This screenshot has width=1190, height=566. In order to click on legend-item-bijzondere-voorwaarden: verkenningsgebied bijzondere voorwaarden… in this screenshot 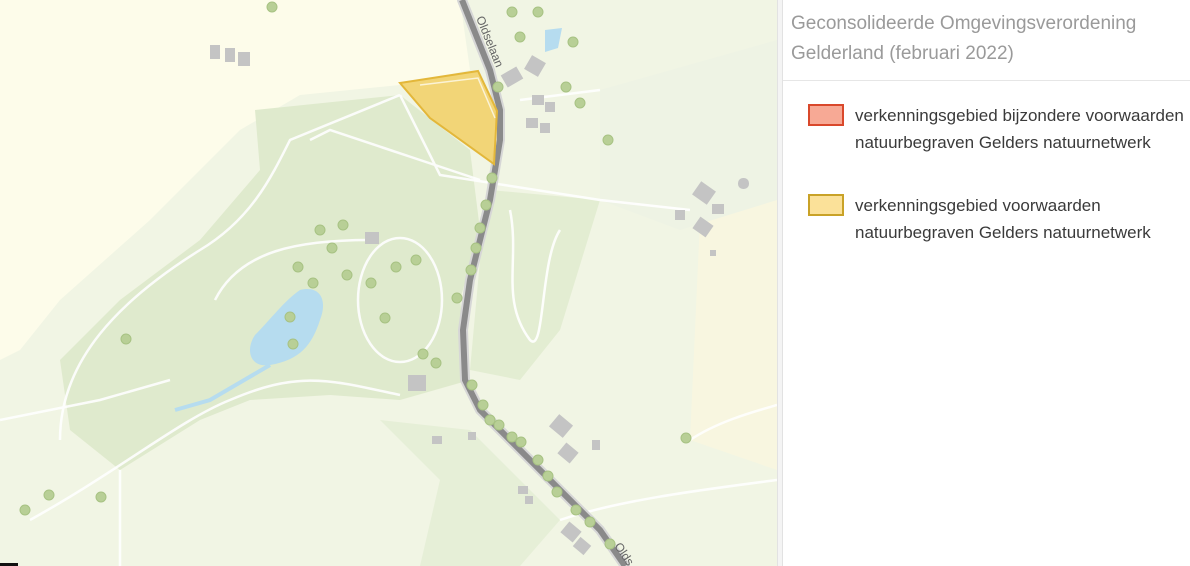, I will do `click(999, 129)`.